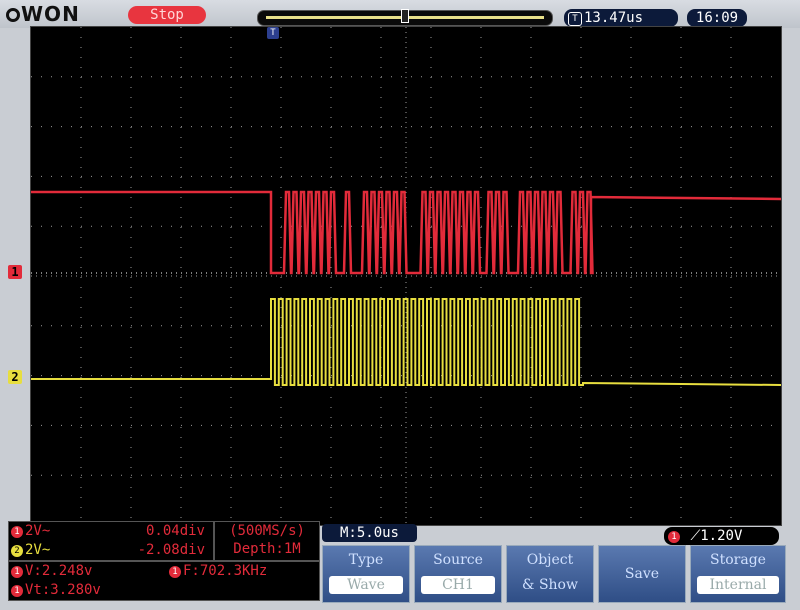 This screenshot has width=800, height=610. What do you see at coordinates (164, 581) in the screenshot?
I see `measurement-panel: 1 V:2.248v 1 F:702.3KHz 1 Vt:3.280v` at bounding box center [164, 581].